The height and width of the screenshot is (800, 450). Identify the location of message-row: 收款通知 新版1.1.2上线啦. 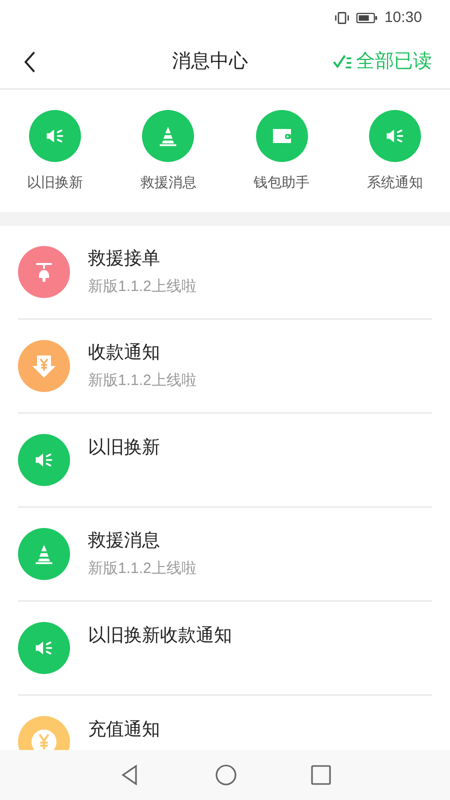
(225, 367).